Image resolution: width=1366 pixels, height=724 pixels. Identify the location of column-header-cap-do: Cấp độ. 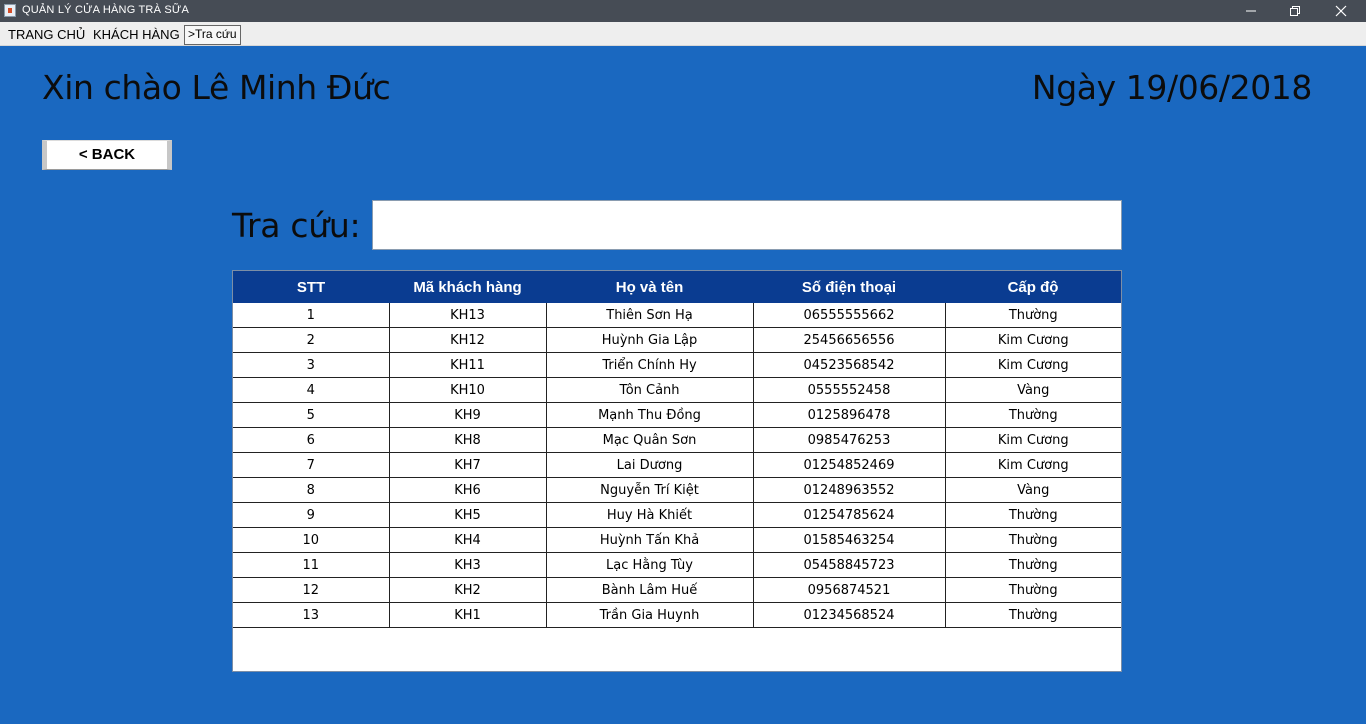
(1033, 287).